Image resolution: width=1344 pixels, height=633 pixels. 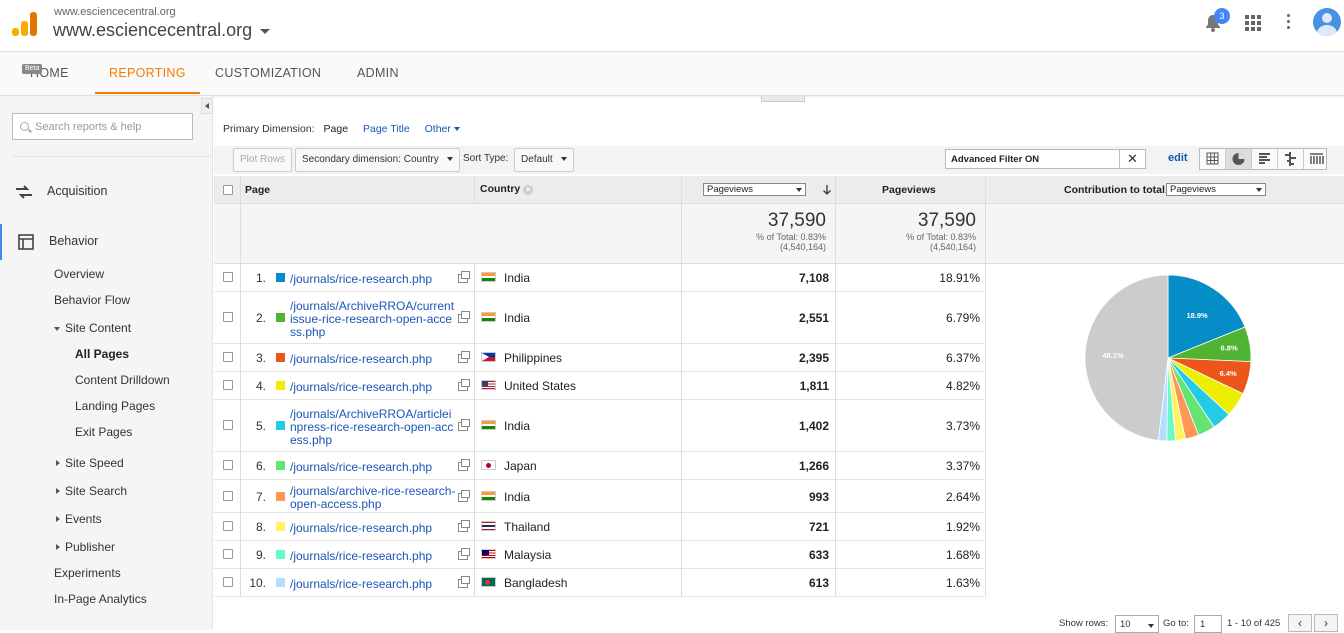 I want to click on tab-reporting: REPORTING, so click(x=147, y=73).